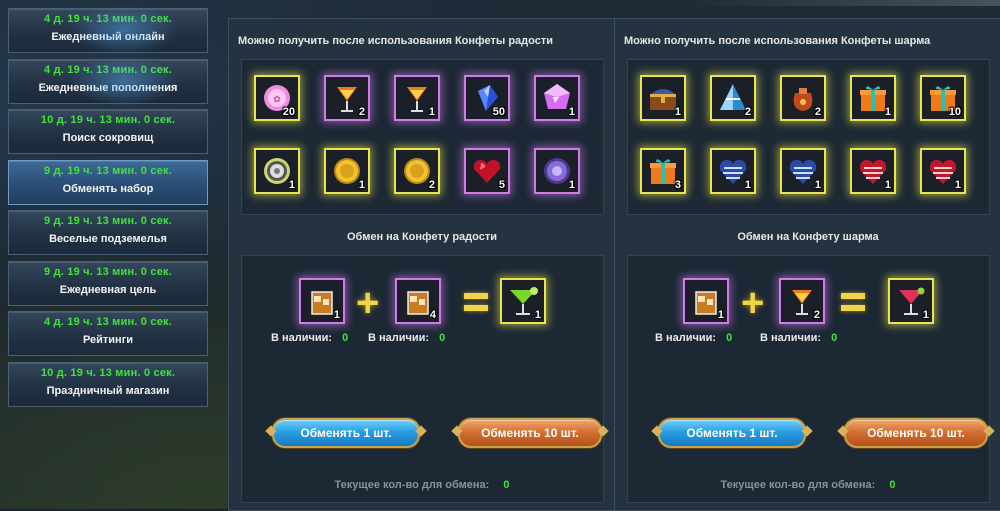 The height and width of the screenshot is (511, 1000). What do you see at coordinates (346, 433) in the screenshot?
I see `joy-exchange-1-button: Обменять 1 шт.` at bounding box center [346, 433].